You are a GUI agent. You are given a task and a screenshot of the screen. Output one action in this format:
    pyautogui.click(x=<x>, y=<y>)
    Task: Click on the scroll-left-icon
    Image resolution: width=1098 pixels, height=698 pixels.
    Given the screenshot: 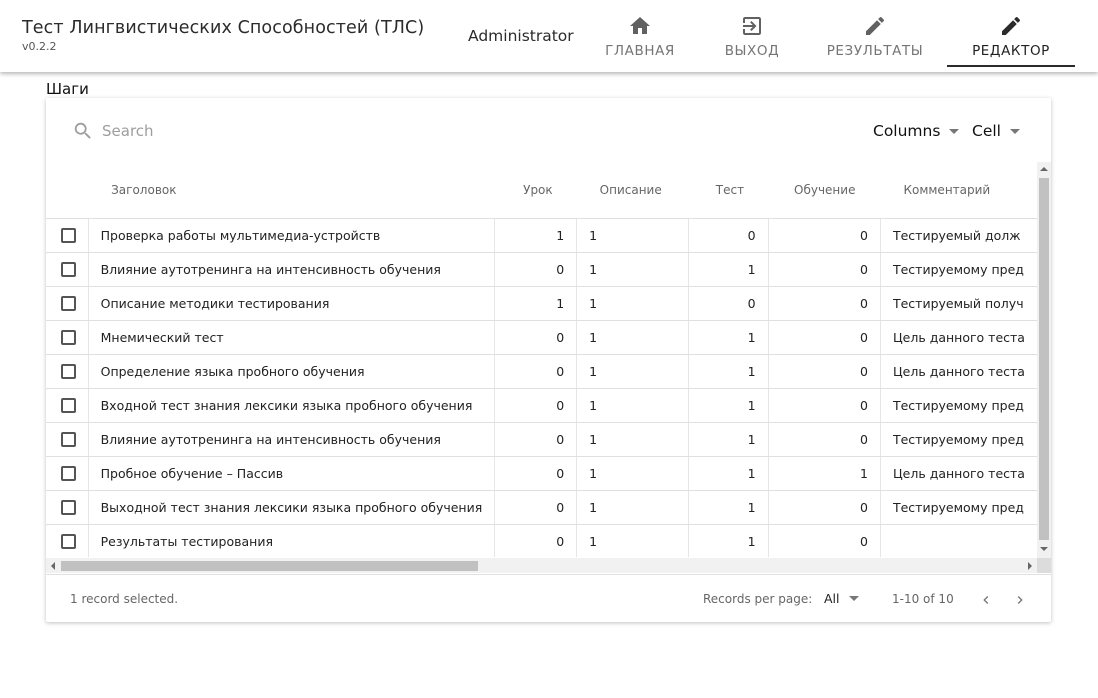 What is the action you would take?
    pyautogui.click(x=53, y=566)
    